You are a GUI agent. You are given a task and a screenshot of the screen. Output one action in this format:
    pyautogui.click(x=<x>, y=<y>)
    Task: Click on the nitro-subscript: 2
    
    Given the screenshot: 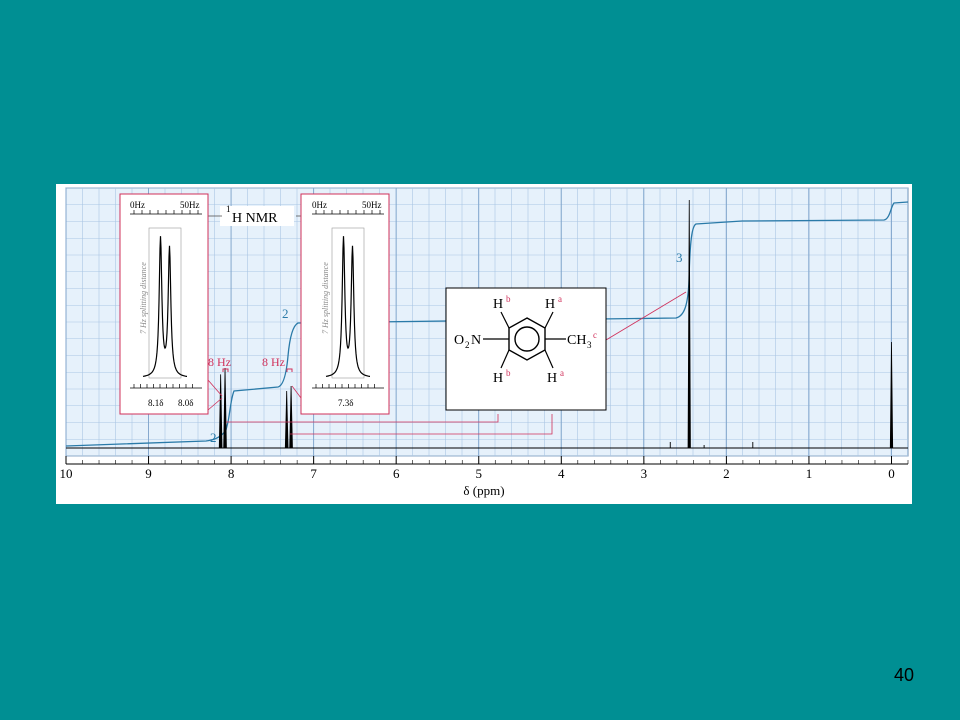 What is the action you would take?
    pyautogui.click(x=467, y=345)
    